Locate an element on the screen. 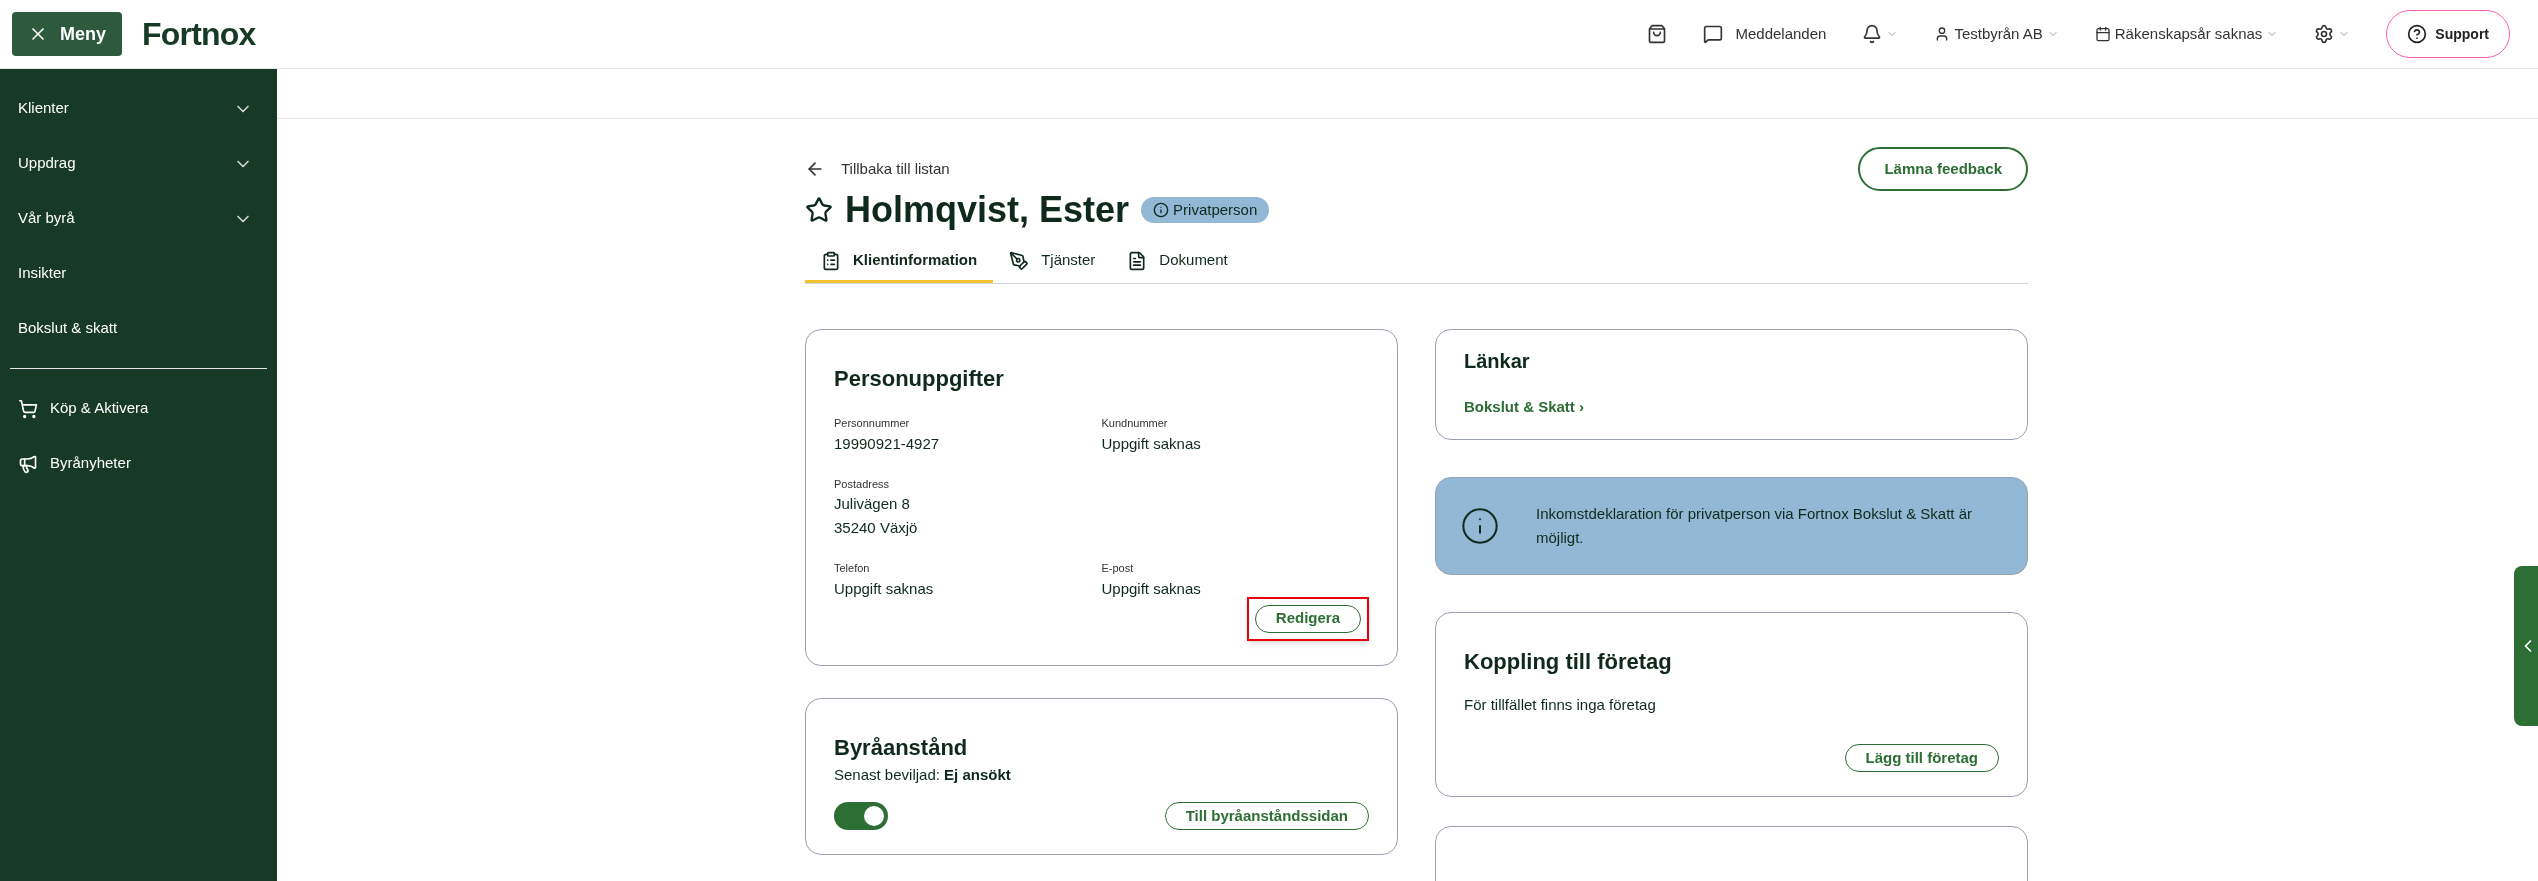 This screenshot has height=881, width=2538. field-value: 35240 Växjö is located at coordinates (876, 528).